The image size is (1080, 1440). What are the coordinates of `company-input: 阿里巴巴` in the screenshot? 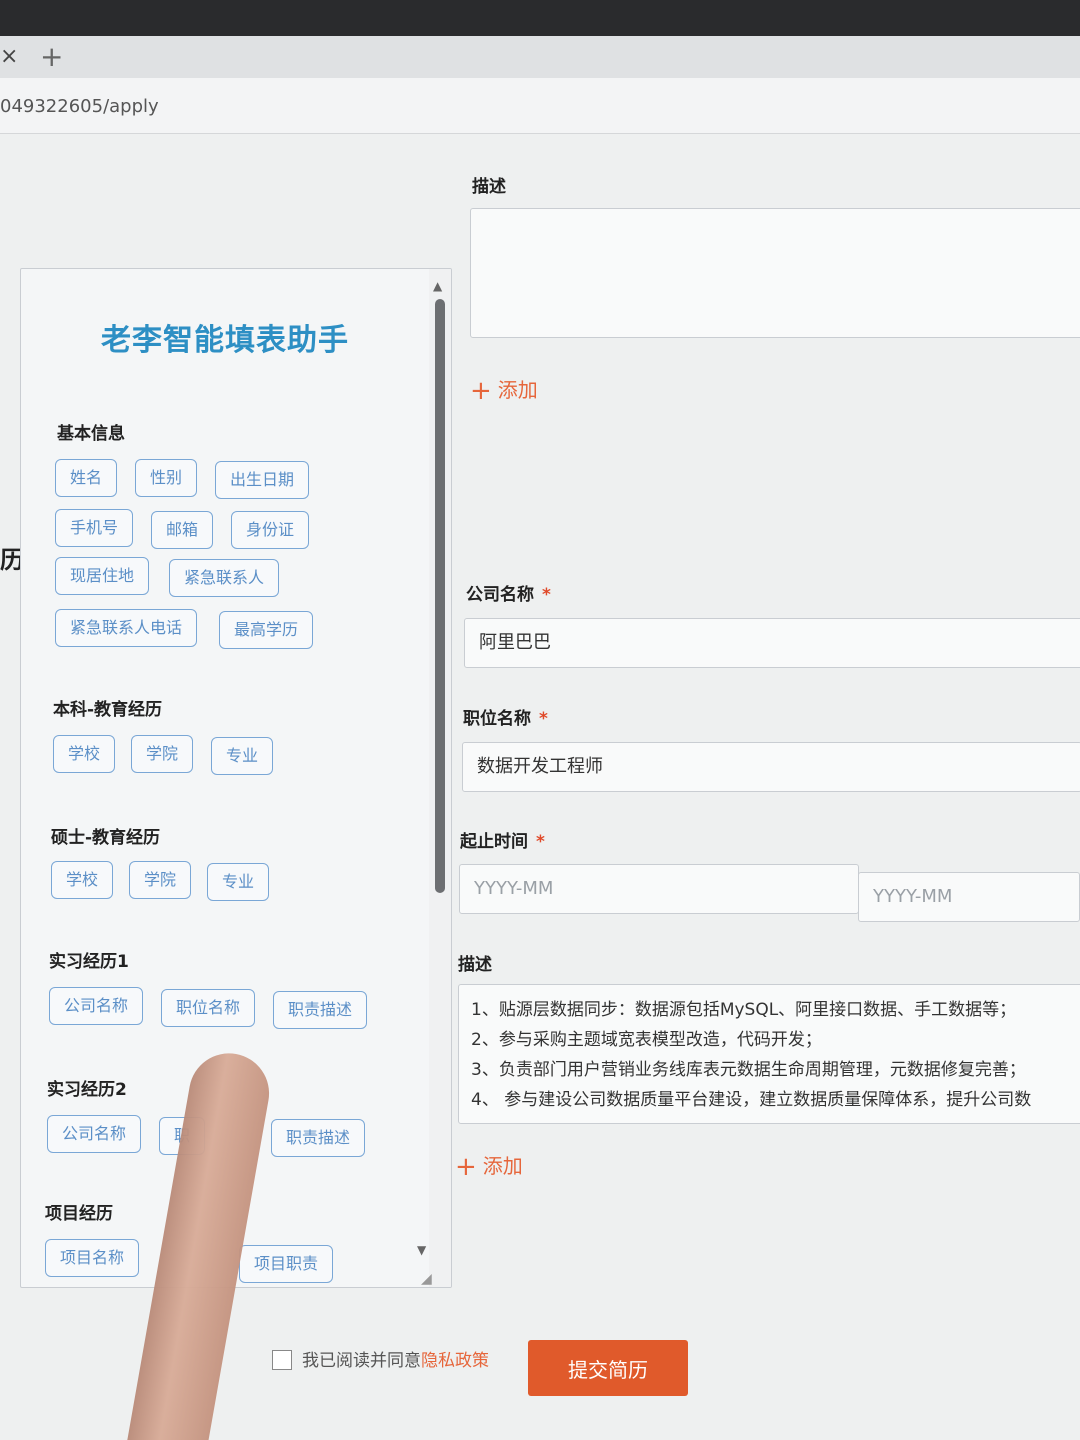 It's located at (772, 643).